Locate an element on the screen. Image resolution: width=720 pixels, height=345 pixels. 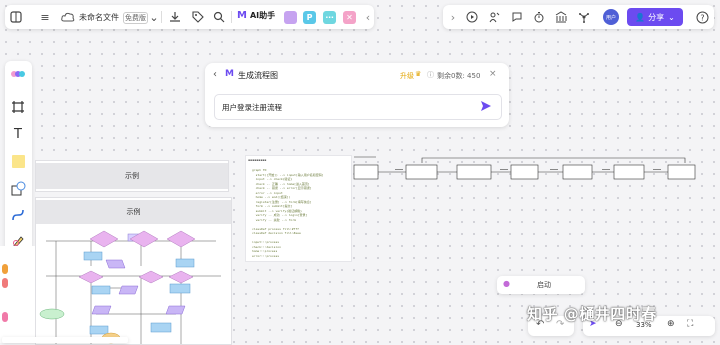
chevron-right-icon: › is located at coordinates (453, 17).